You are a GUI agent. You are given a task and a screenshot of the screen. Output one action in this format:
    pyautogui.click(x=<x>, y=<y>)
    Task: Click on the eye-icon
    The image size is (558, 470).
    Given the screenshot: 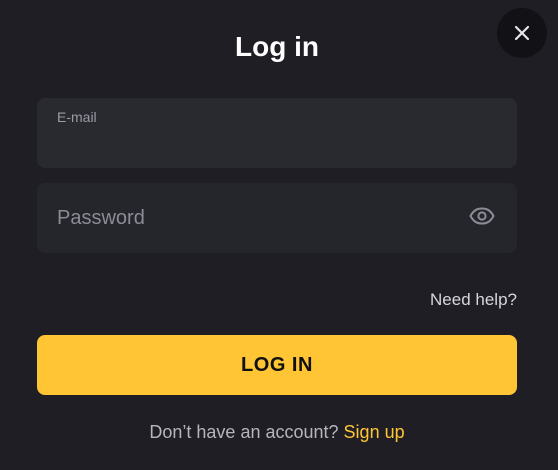 What is the action you would take?
    pyautogui.click(x=482, y=218)
    